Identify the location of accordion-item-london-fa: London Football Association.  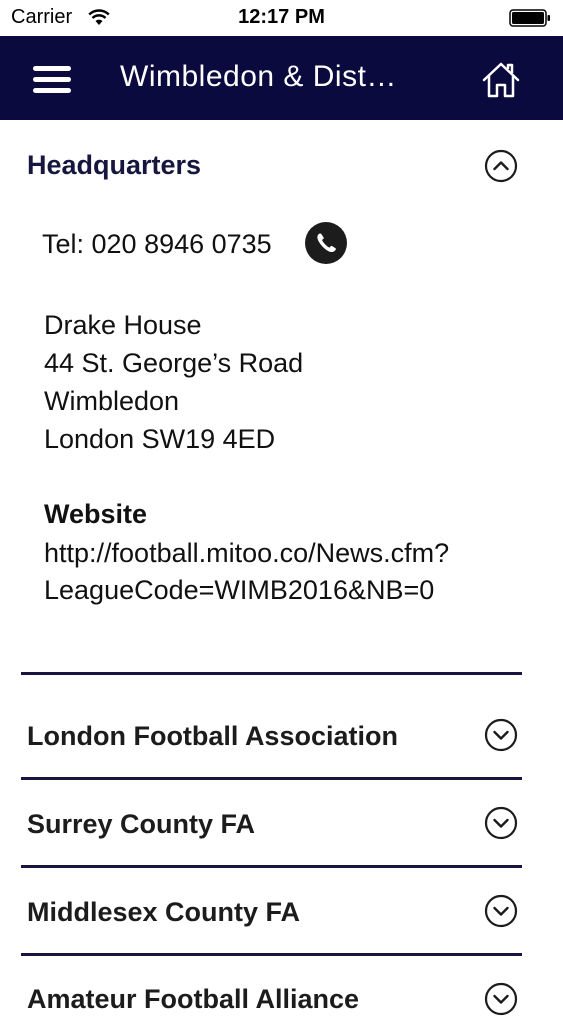
(212, 736).